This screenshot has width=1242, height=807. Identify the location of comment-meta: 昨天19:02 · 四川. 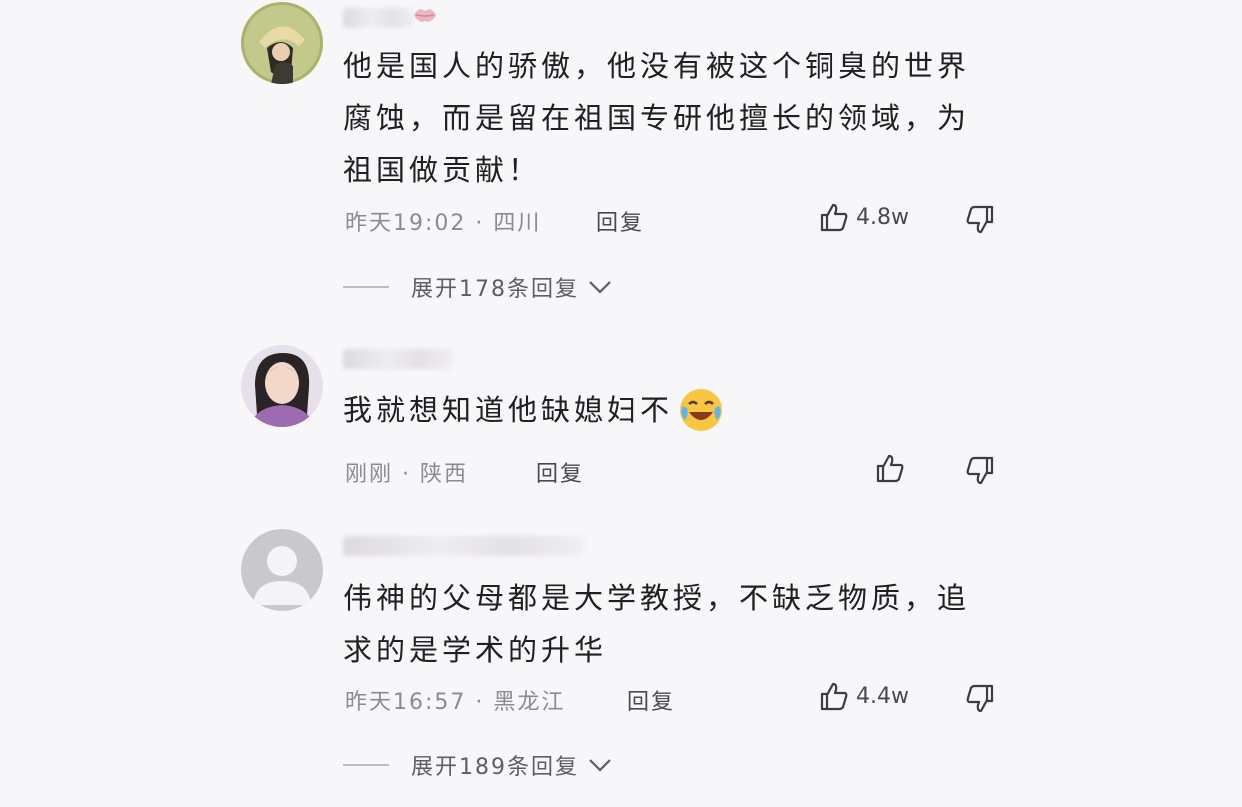
(443, 223).